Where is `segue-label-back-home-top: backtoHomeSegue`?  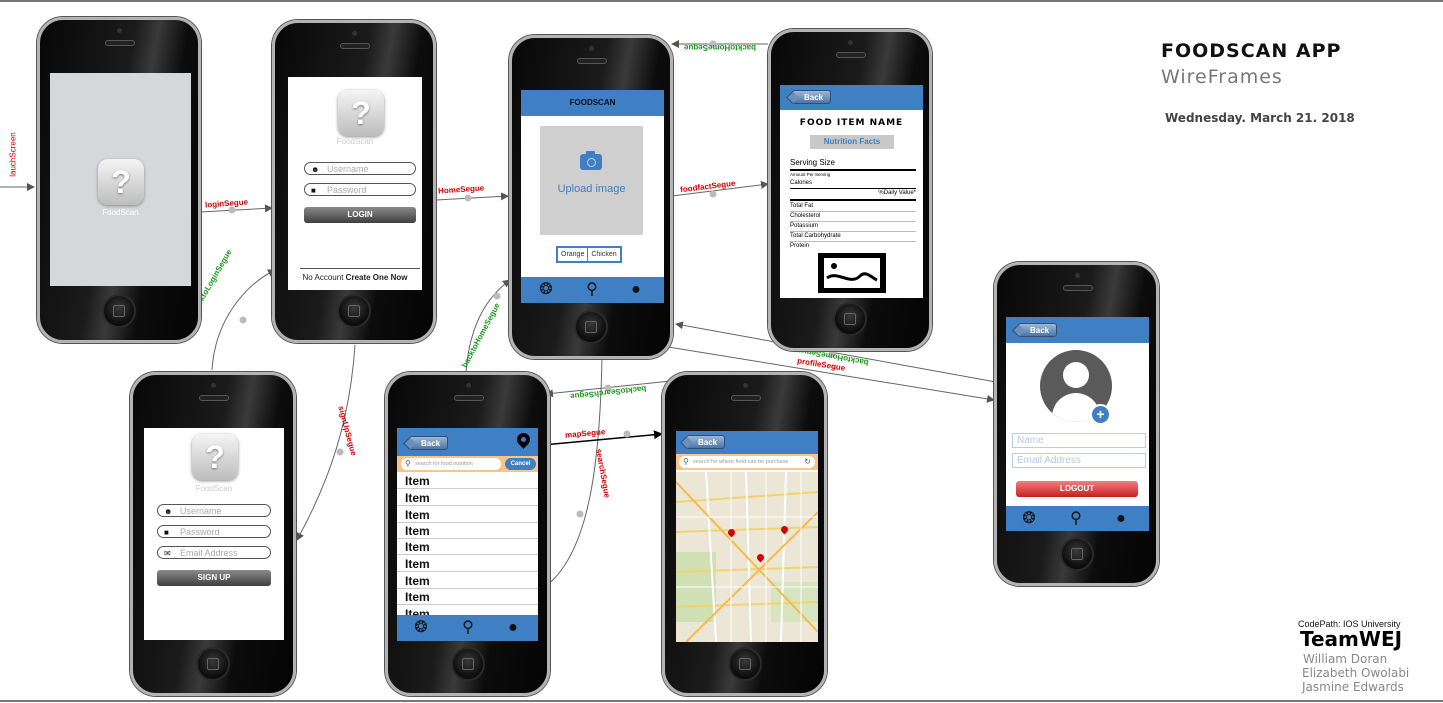
segue-label-back-home-top: backtoHomeSegue is located at coordinates (720, 47).